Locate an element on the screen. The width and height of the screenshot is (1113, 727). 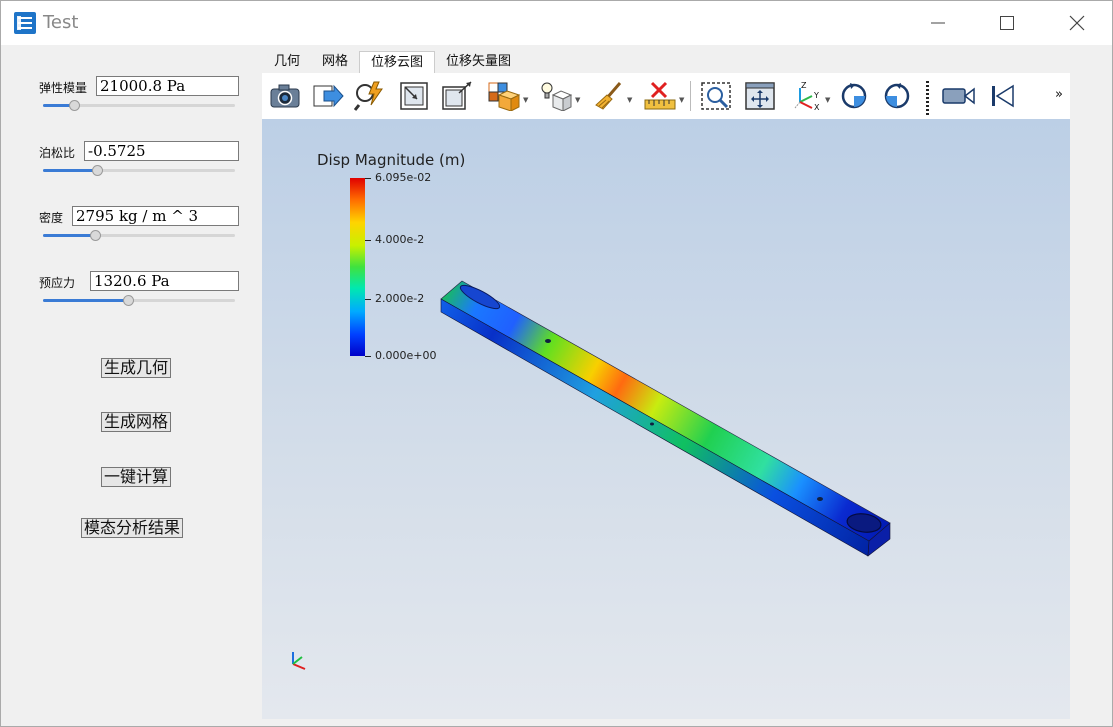
svg-text: Z is located at coordinates (804, 85).